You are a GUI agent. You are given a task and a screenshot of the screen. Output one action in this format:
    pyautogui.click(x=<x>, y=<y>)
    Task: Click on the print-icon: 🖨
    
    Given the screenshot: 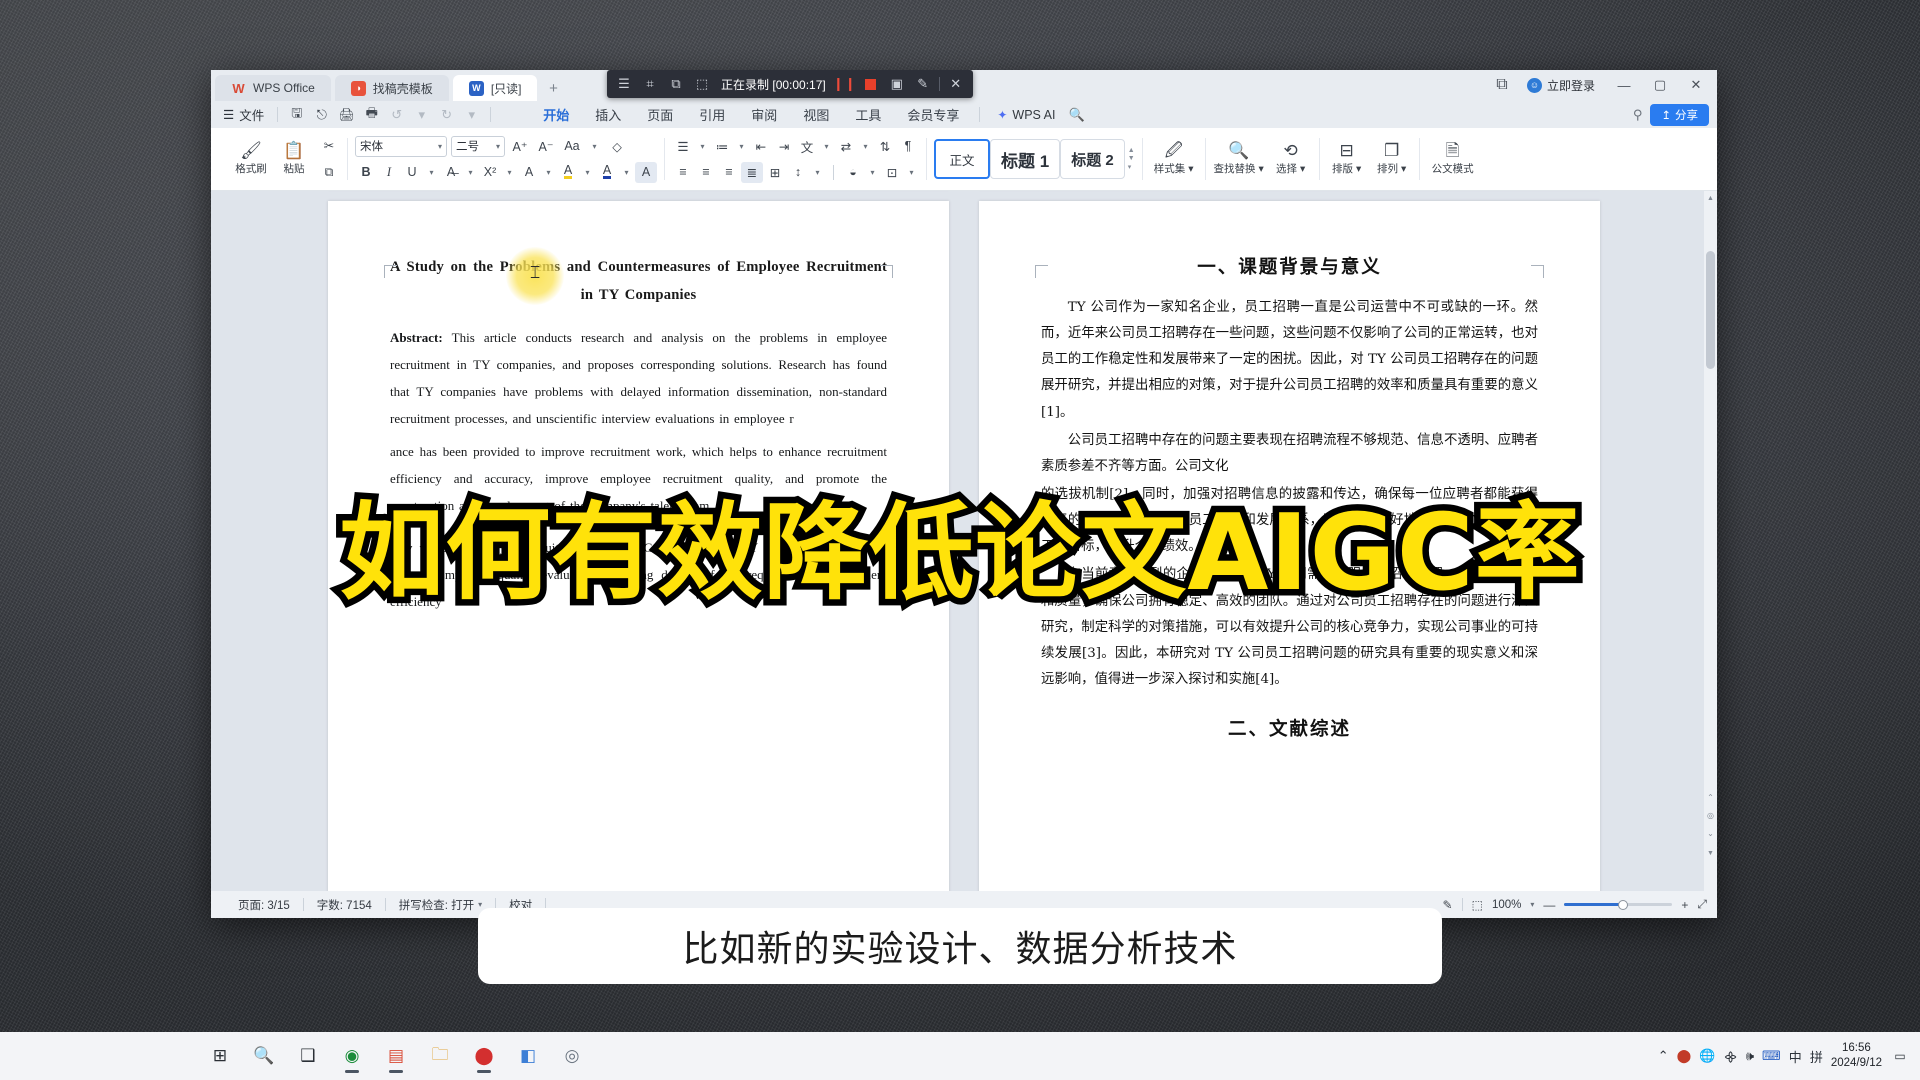 What is the action you would take?
    pyautogui.click(x=346, y=115)
    